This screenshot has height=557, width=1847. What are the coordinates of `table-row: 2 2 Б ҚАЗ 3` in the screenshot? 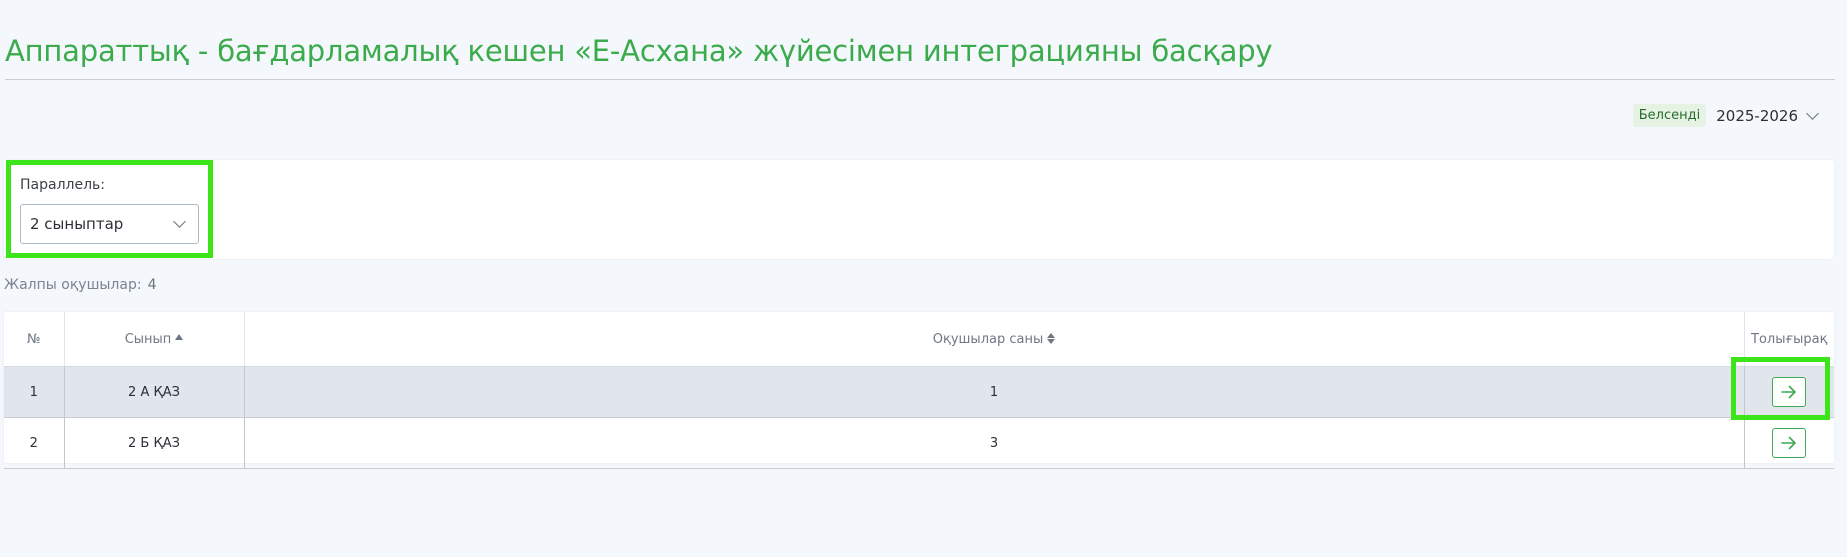 It's located at (919, 443).